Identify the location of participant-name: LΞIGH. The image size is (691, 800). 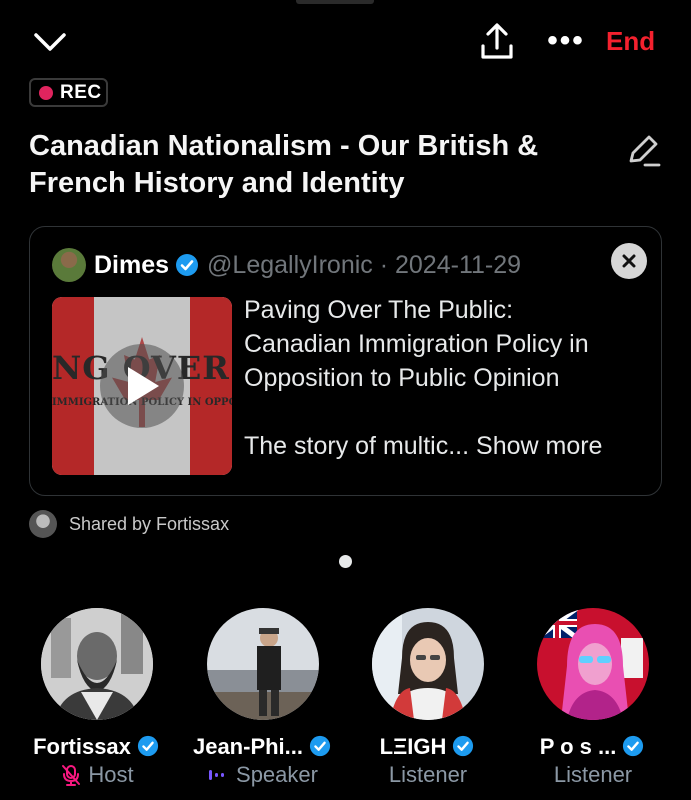
(428, 747).